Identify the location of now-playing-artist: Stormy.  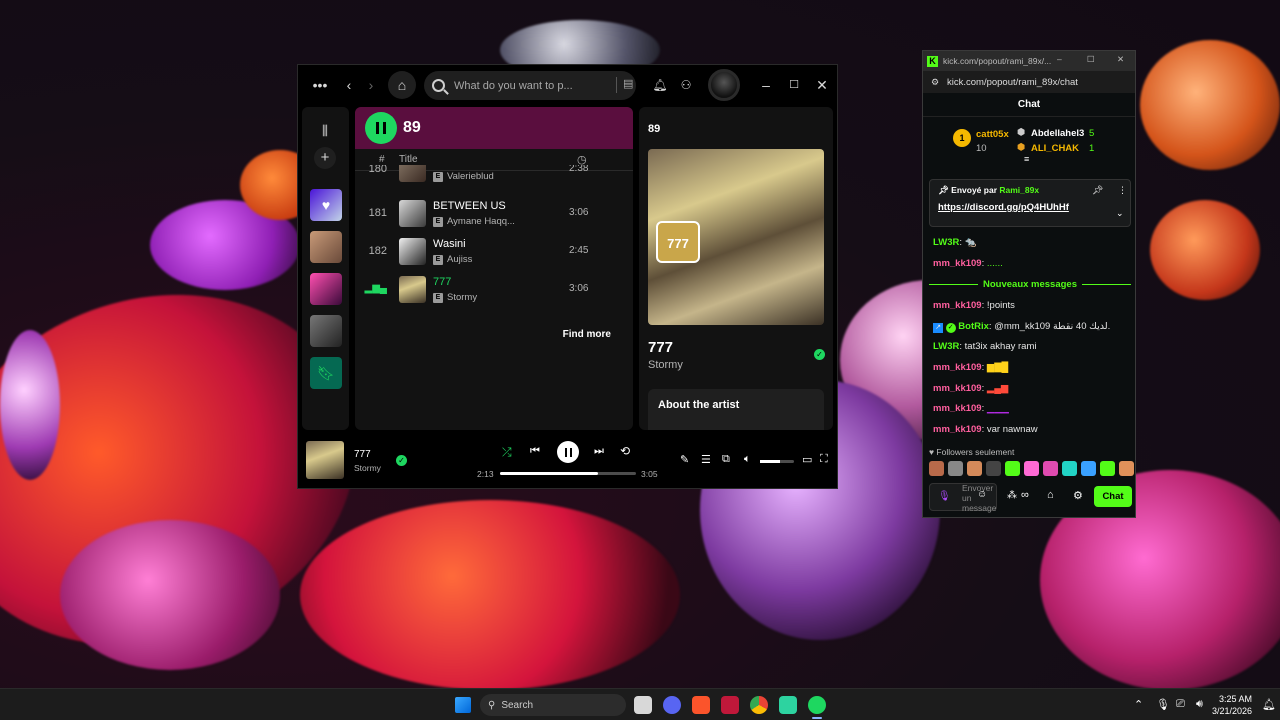
(665, 365).